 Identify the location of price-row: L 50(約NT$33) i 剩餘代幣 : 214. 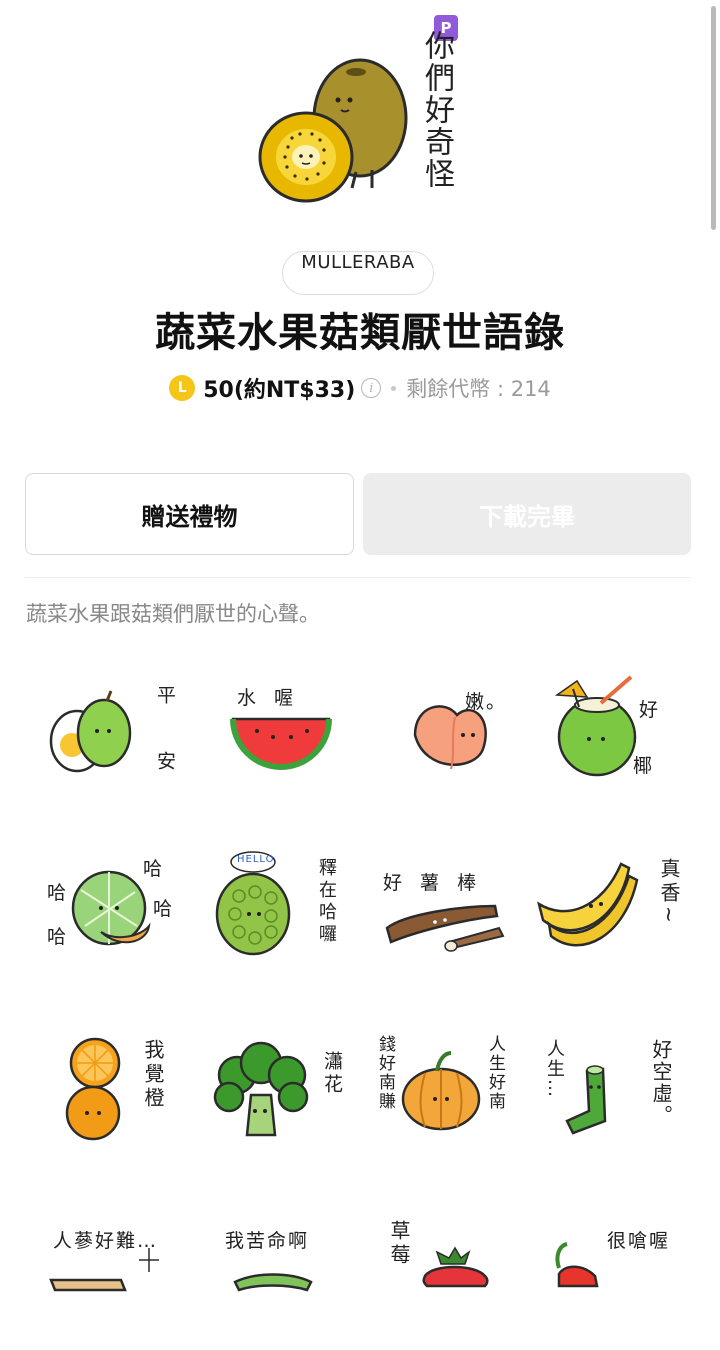
(360, 388).